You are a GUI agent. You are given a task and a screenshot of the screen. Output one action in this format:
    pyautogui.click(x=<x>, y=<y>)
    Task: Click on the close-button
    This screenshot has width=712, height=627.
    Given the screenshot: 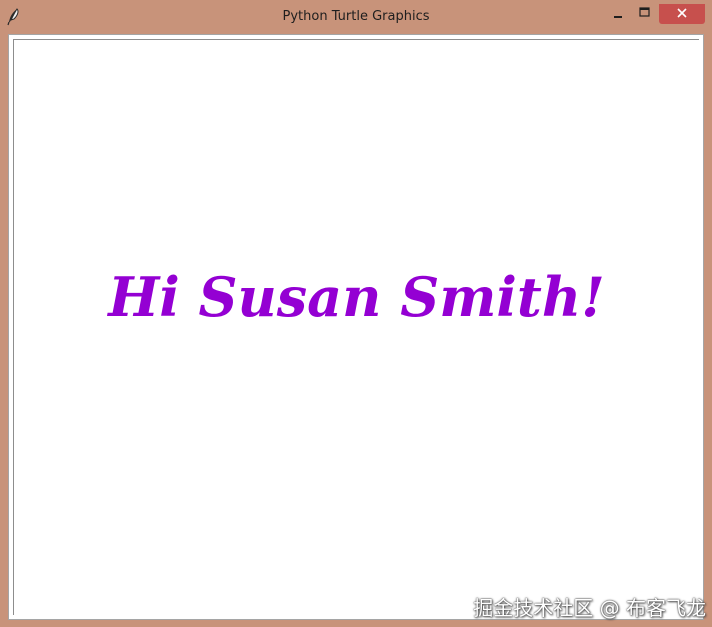 What is the action you would take?
    pyautogui.click(x=682, y=14)
    